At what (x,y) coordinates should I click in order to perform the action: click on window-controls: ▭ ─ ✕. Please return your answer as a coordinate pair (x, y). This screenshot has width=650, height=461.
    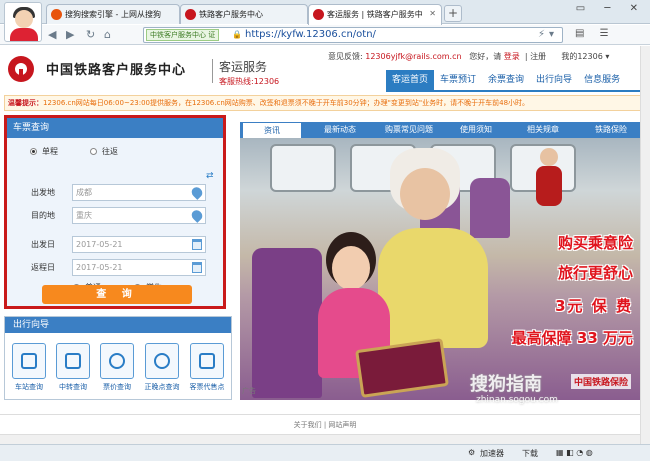
    Looking at the image, I should click on (611, 8).